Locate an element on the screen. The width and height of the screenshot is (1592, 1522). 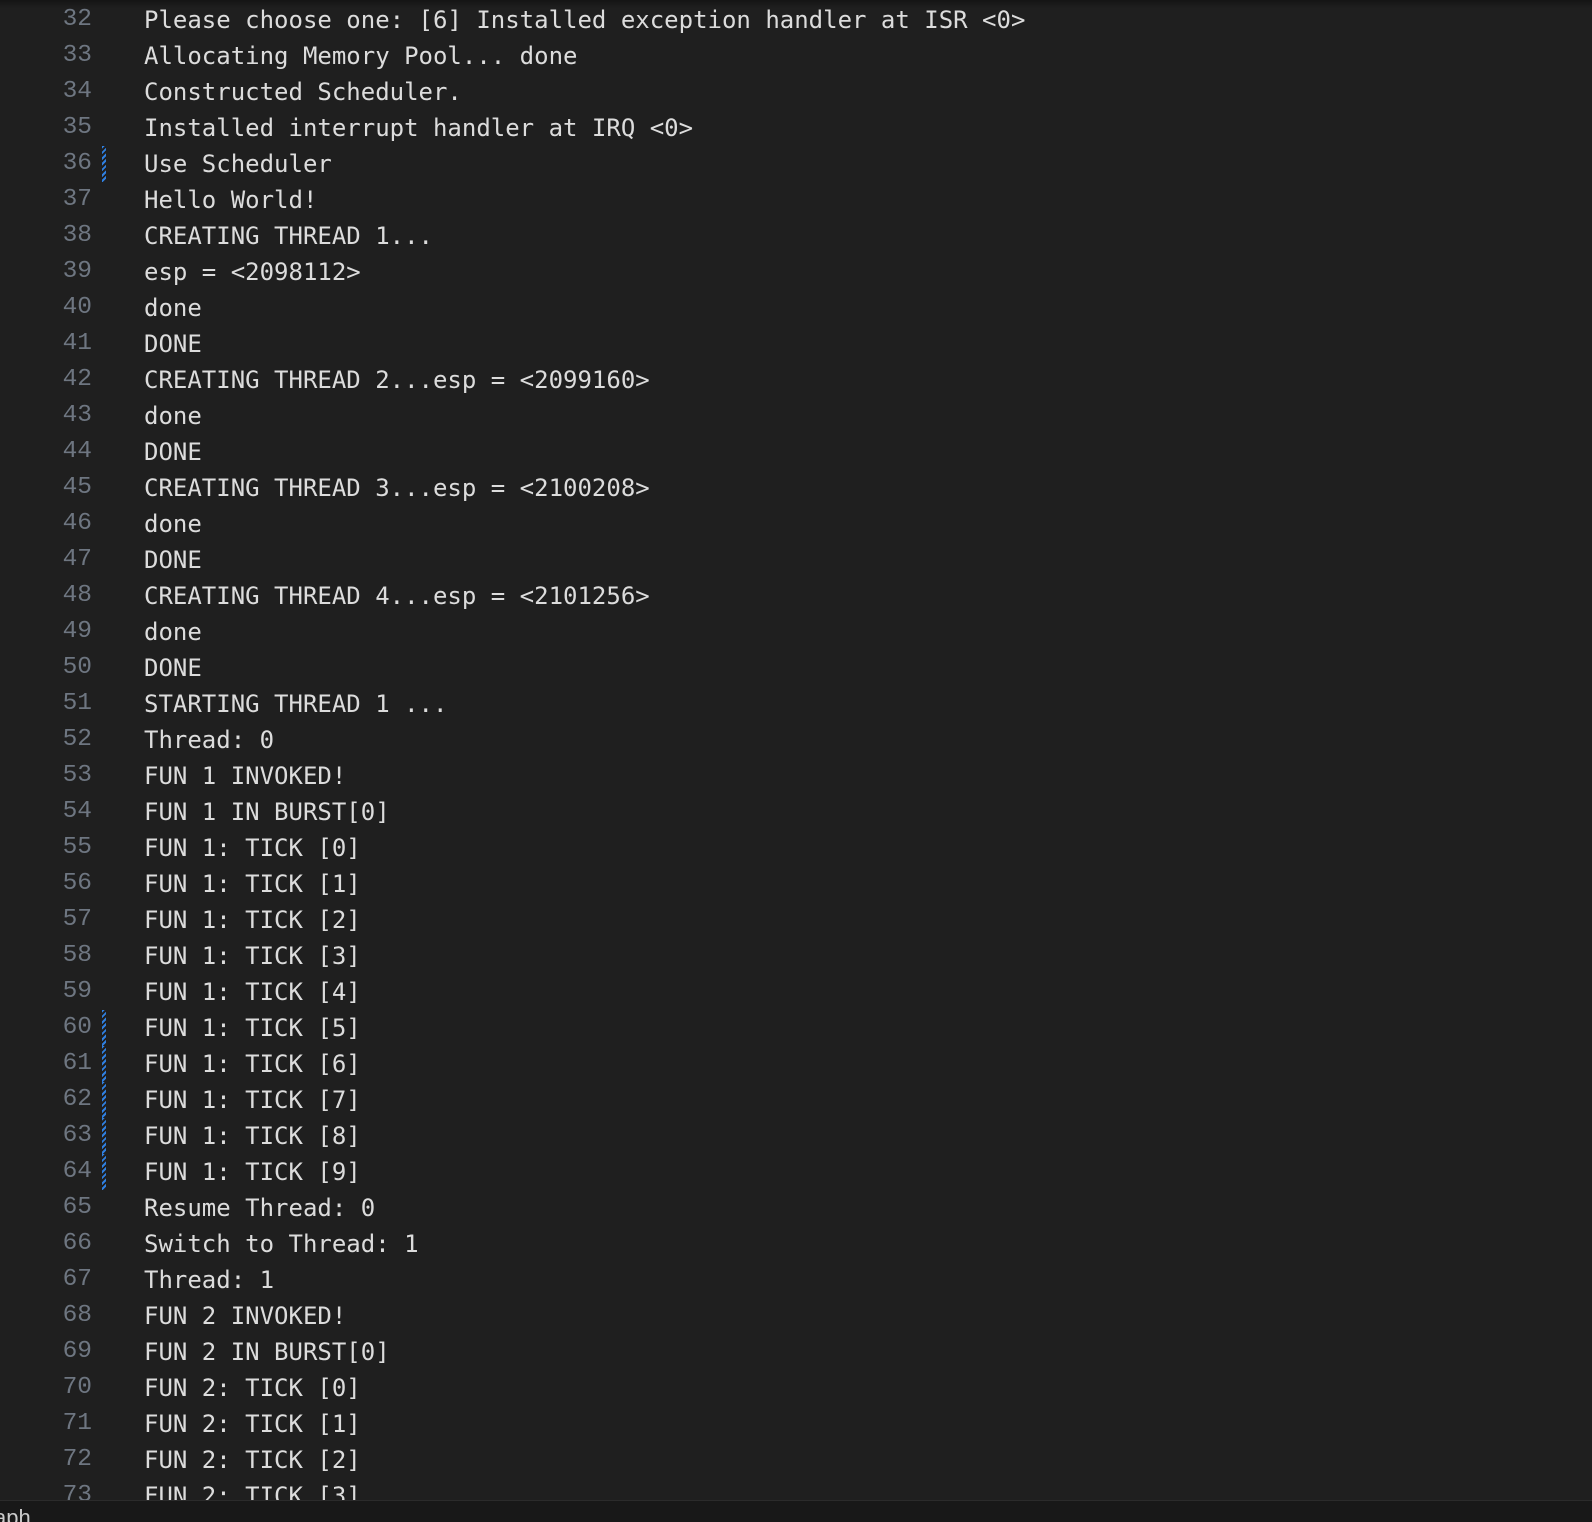
code-line: 59 FUN 1: TICK [4] is located at coordinates (796, 992).